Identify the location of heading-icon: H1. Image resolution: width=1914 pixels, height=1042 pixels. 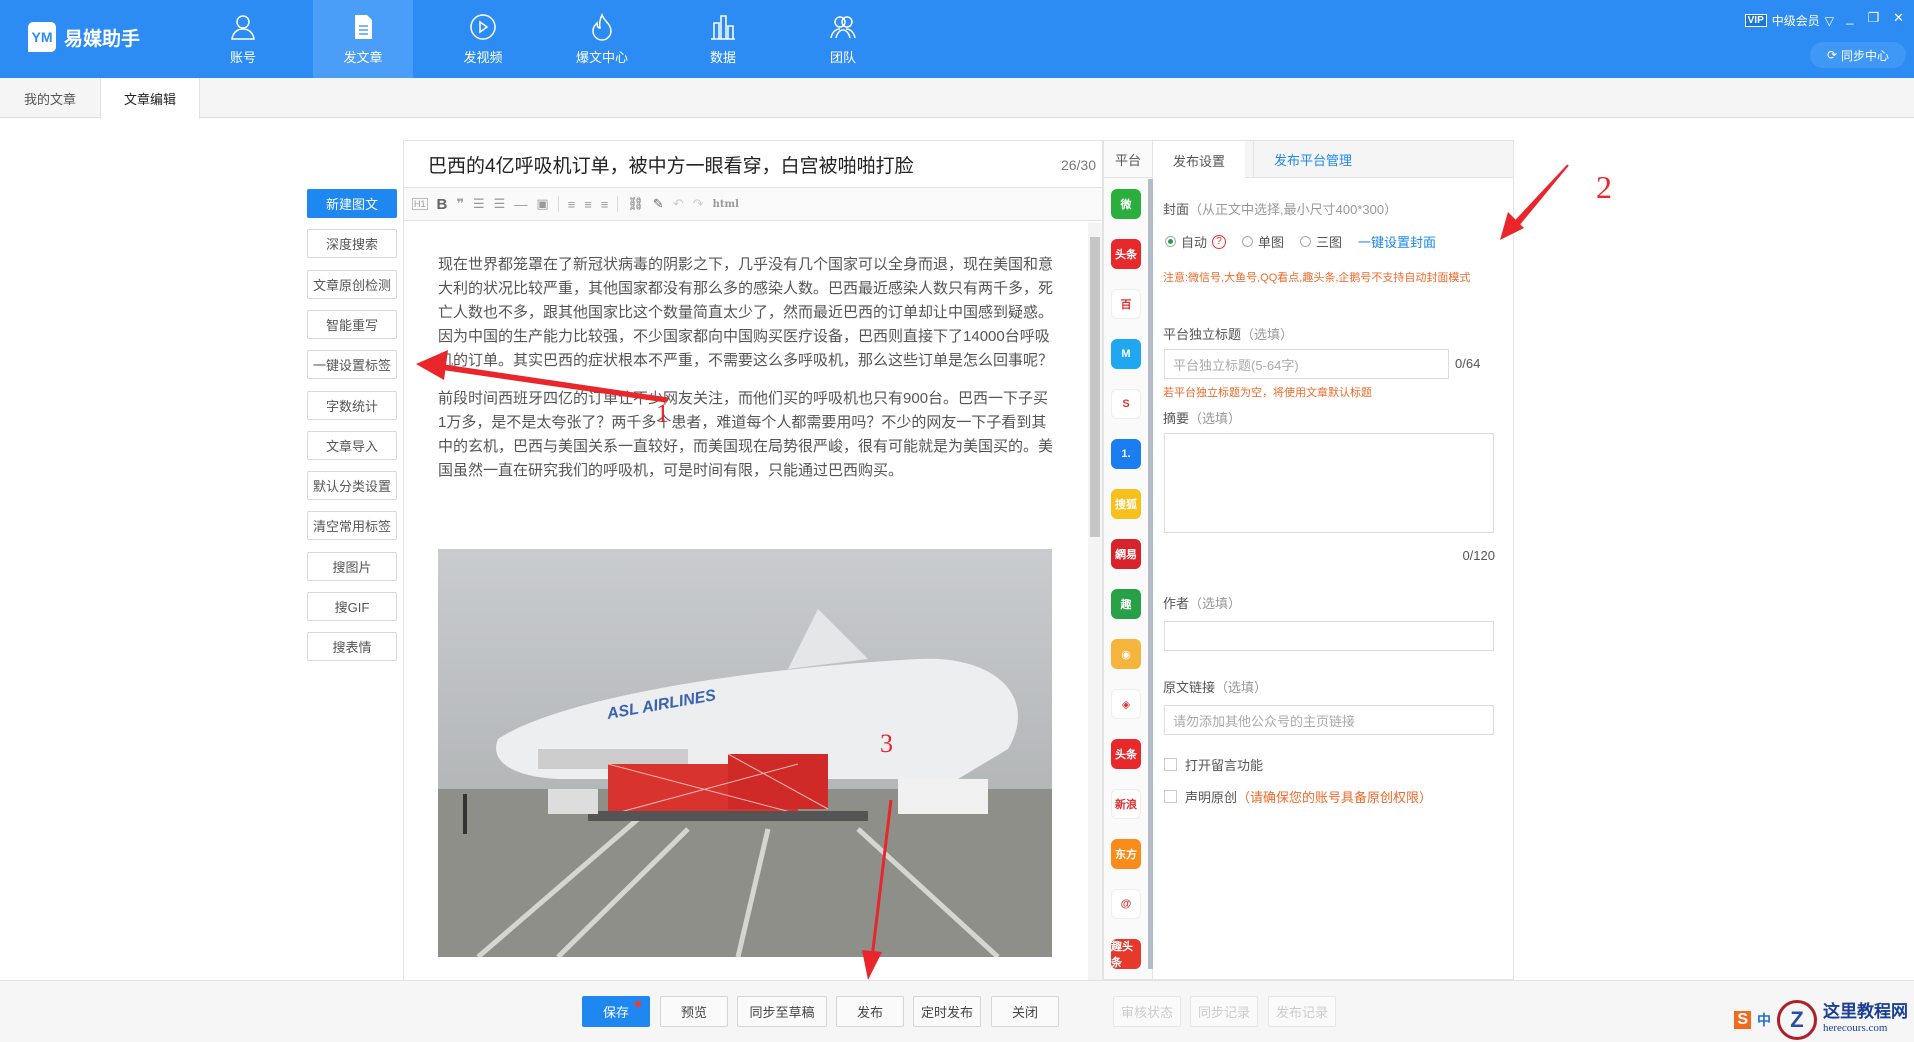
(420, 204).